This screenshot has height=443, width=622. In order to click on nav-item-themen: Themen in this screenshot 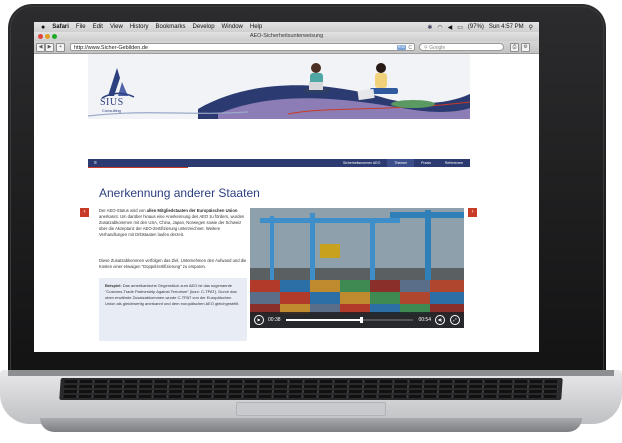, I will do `click(401, 163)`.